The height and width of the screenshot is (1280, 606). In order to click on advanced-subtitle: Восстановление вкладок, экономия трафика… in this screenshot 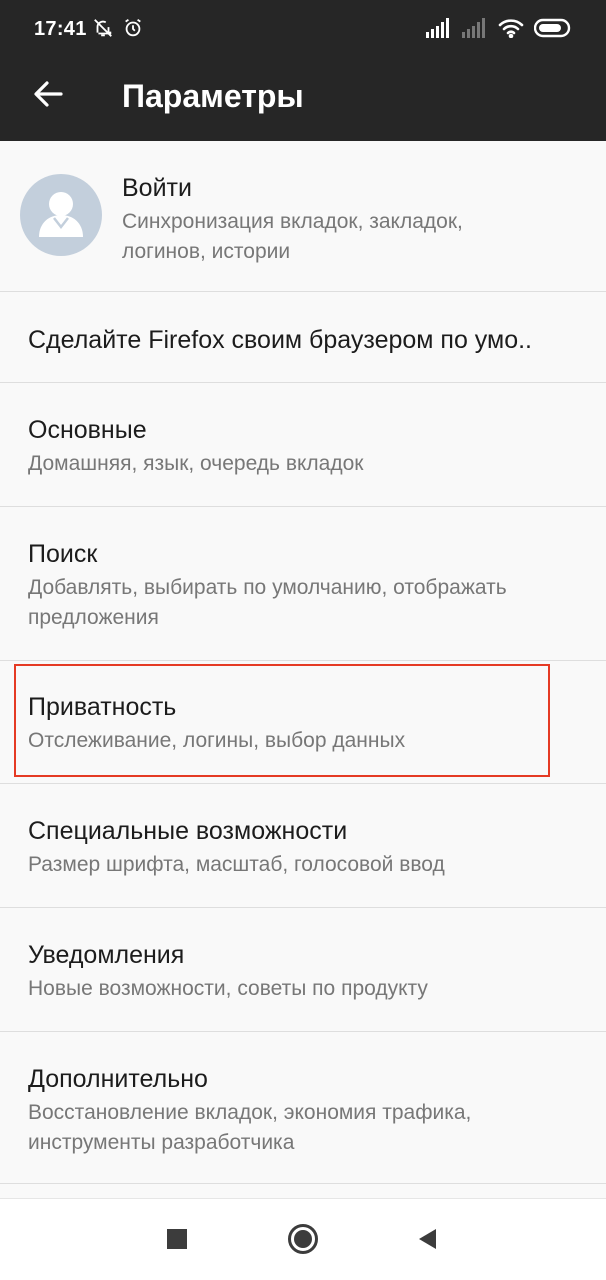, I will do `click(249, 1128)`.